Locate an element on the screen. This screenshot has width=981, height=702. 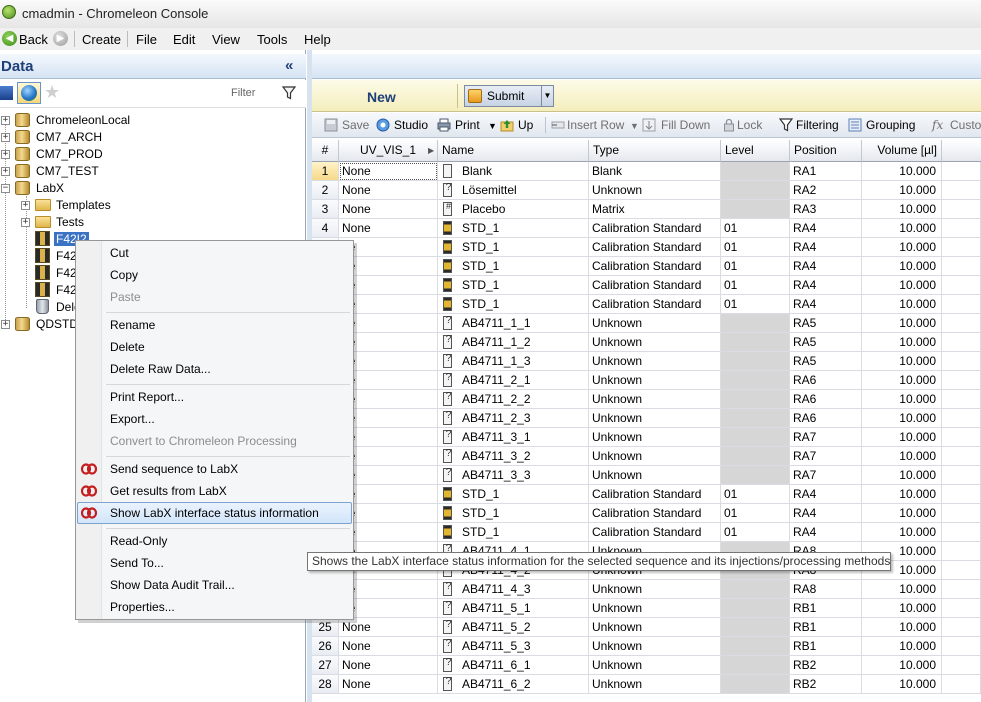
column-header-uv-vis: UV_VIS_1 is located at coordinates (388, 151).